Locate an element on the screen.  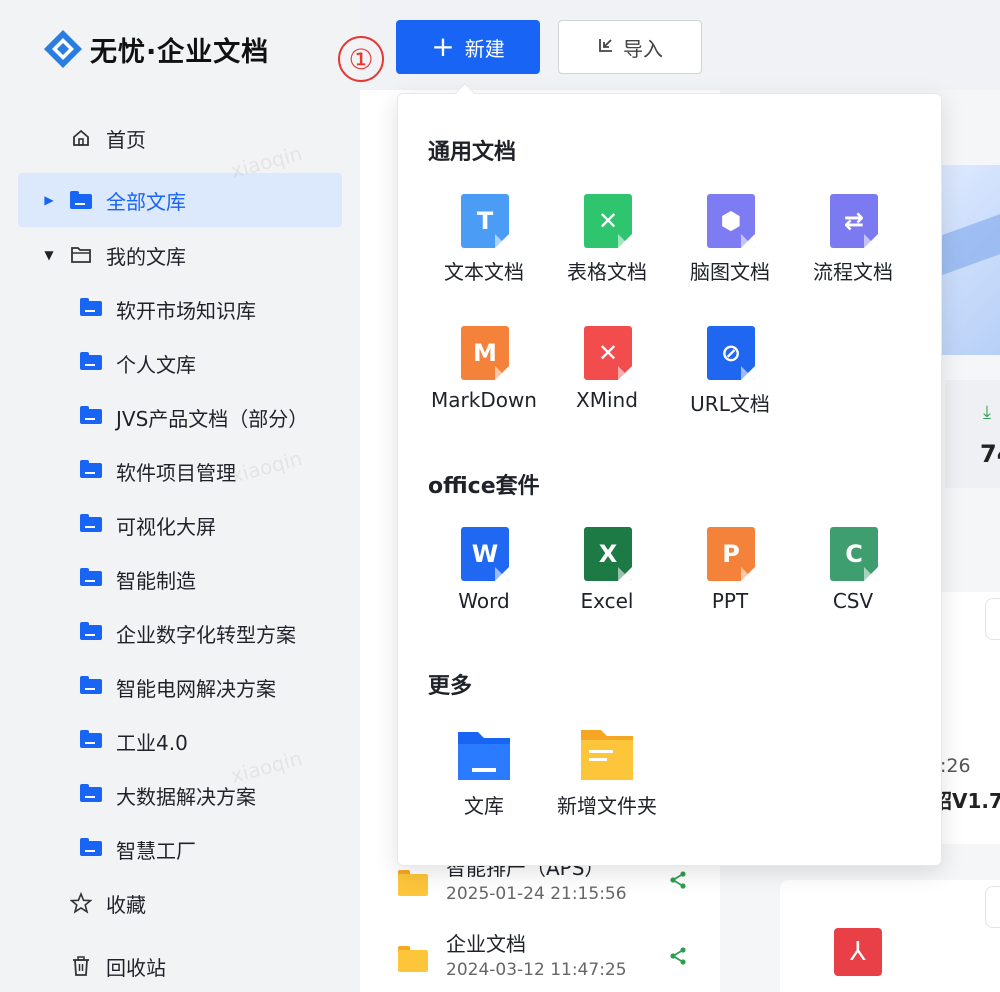
card-title: 绍V1.7. is located at coordinates (966, 801).